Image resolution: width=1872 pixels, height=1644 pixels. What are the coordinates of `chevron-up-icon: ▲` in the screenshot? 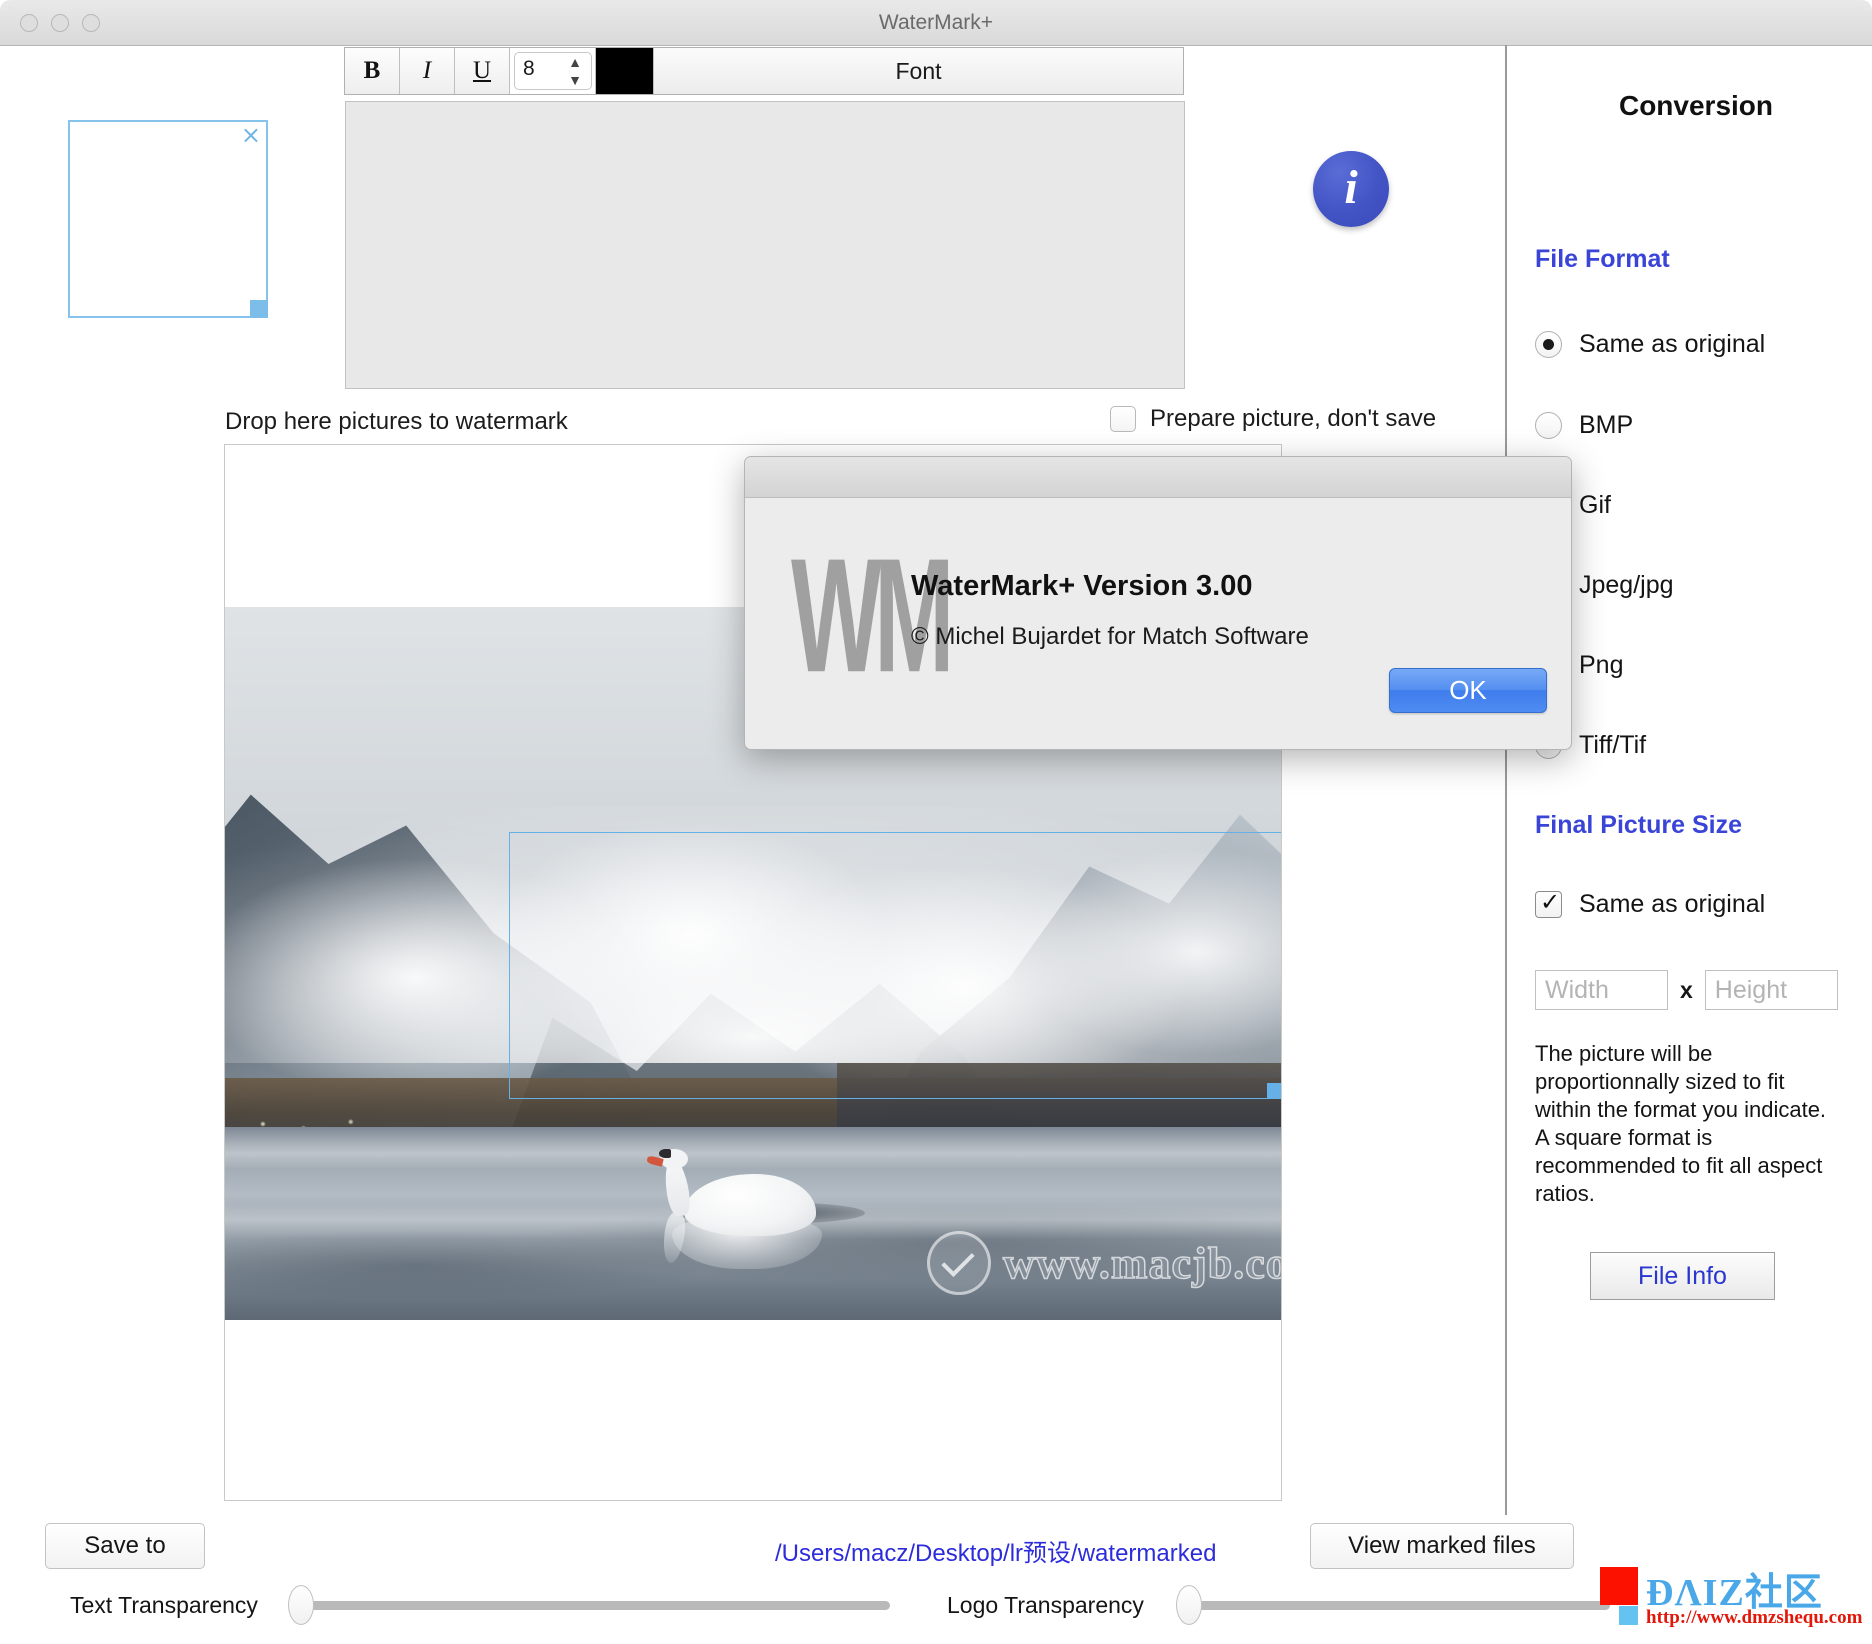 It's located at (575, 62).